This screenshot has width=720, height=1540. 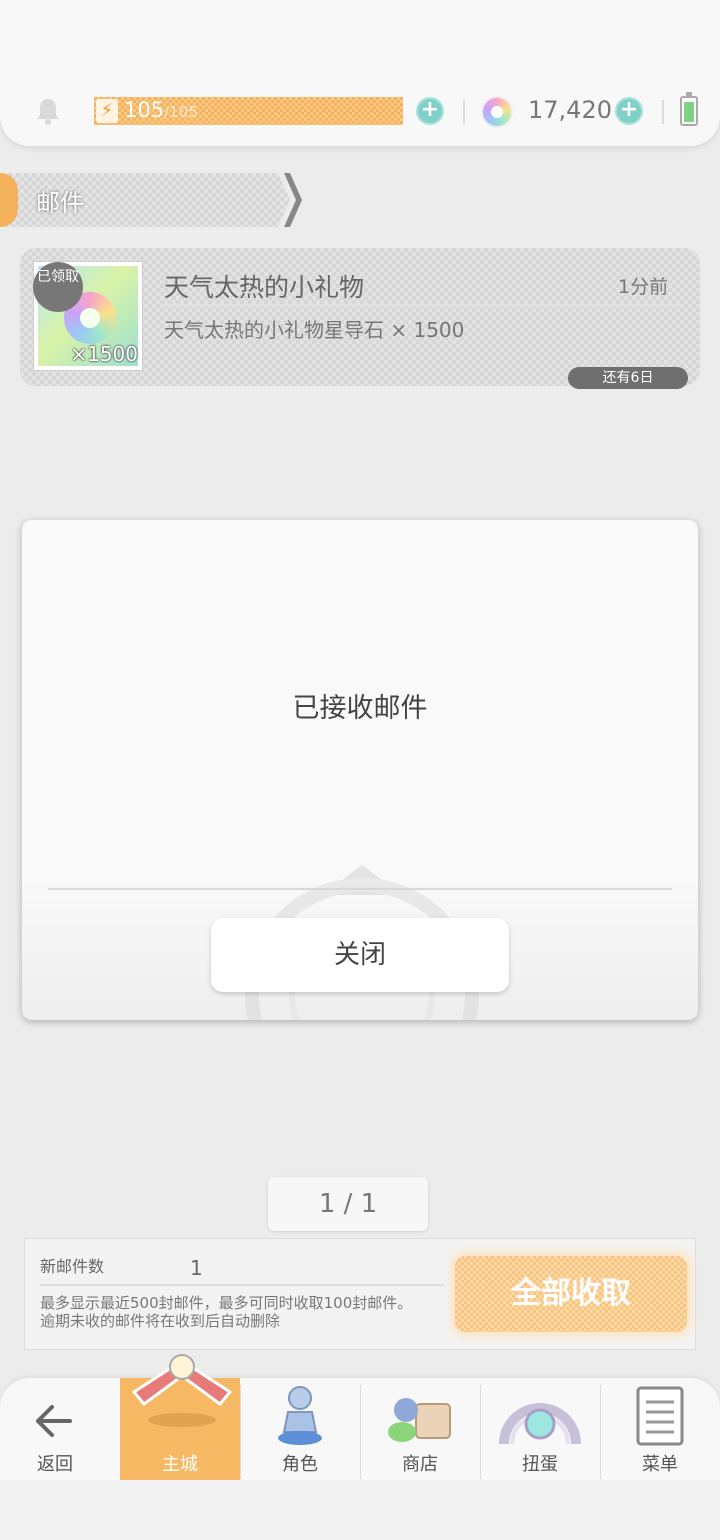 What do you see at coordinates (360, 1510) in the screenshot?
I see `system-gesture-area` at bounding box center [360, 1510].